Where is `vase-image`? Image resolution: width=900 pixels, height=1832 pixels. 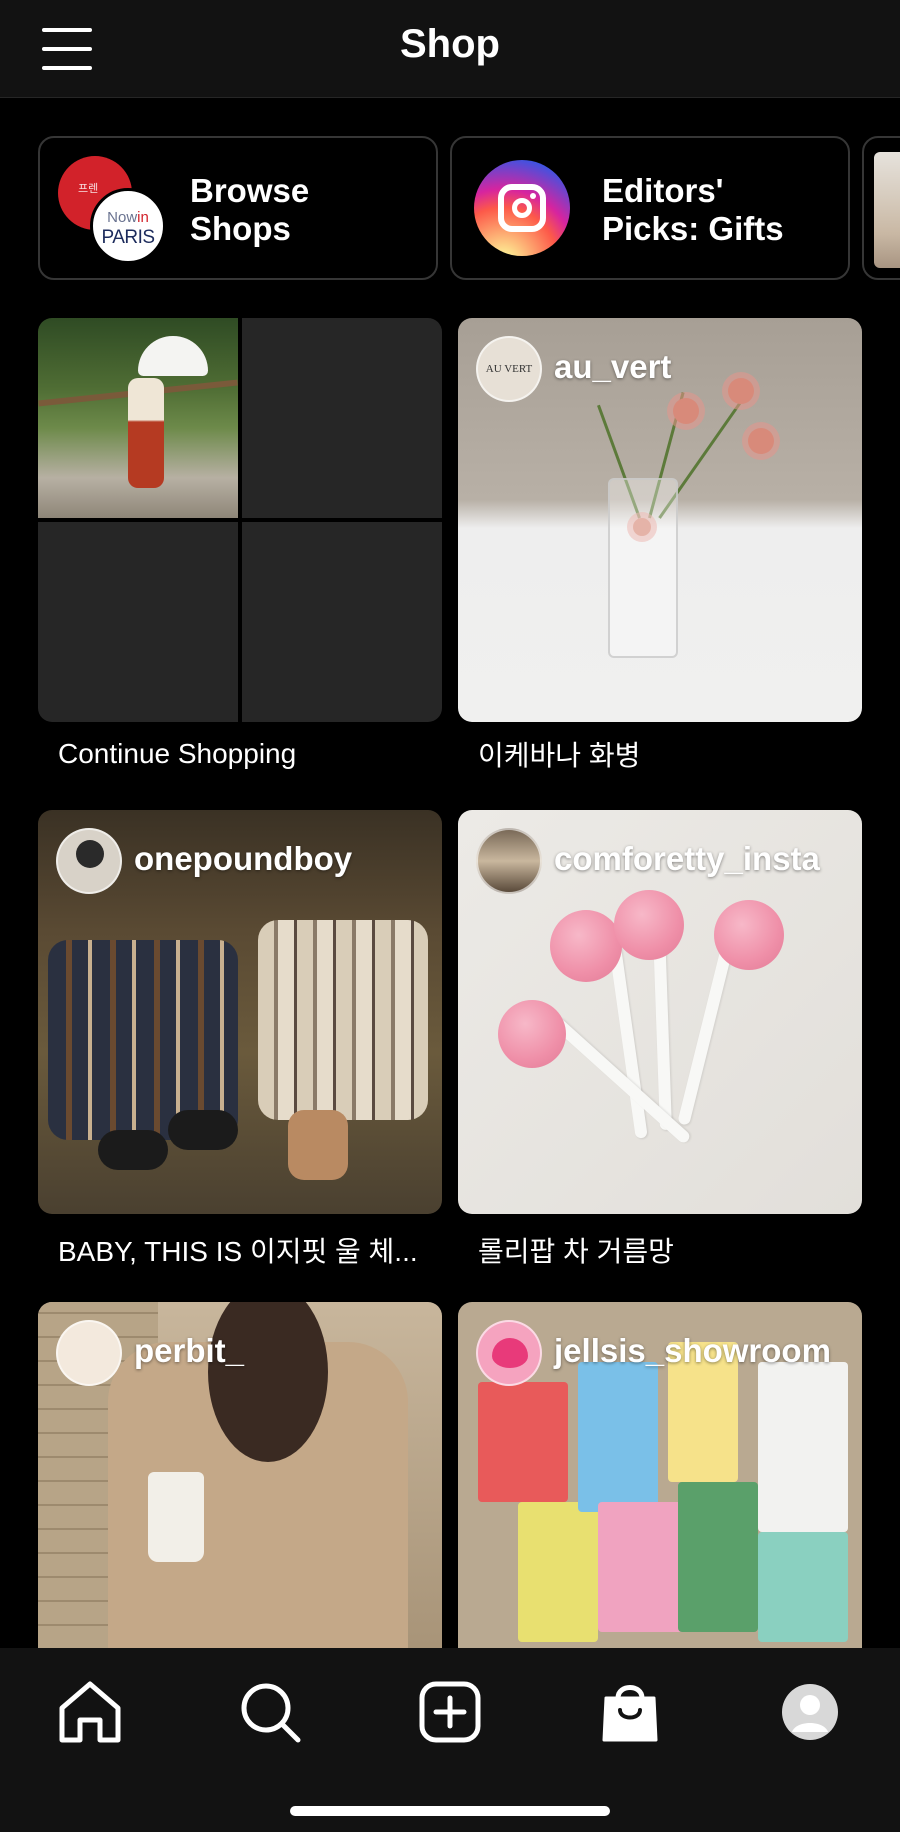 vase-image is located at coordinates (643, 568).